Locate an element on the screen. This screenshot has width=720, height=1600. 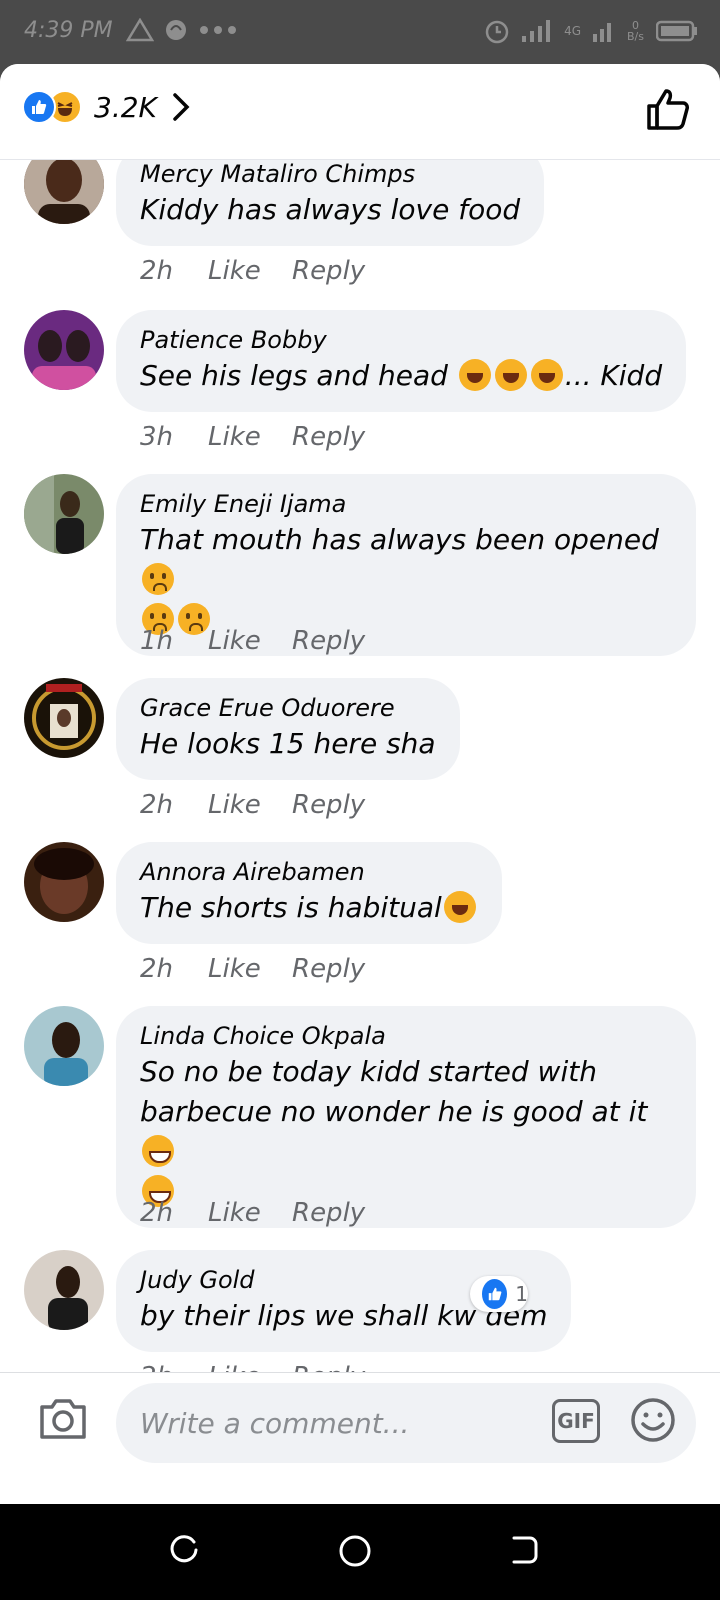
recents-button-icon is located at coordinates (184, 1550).